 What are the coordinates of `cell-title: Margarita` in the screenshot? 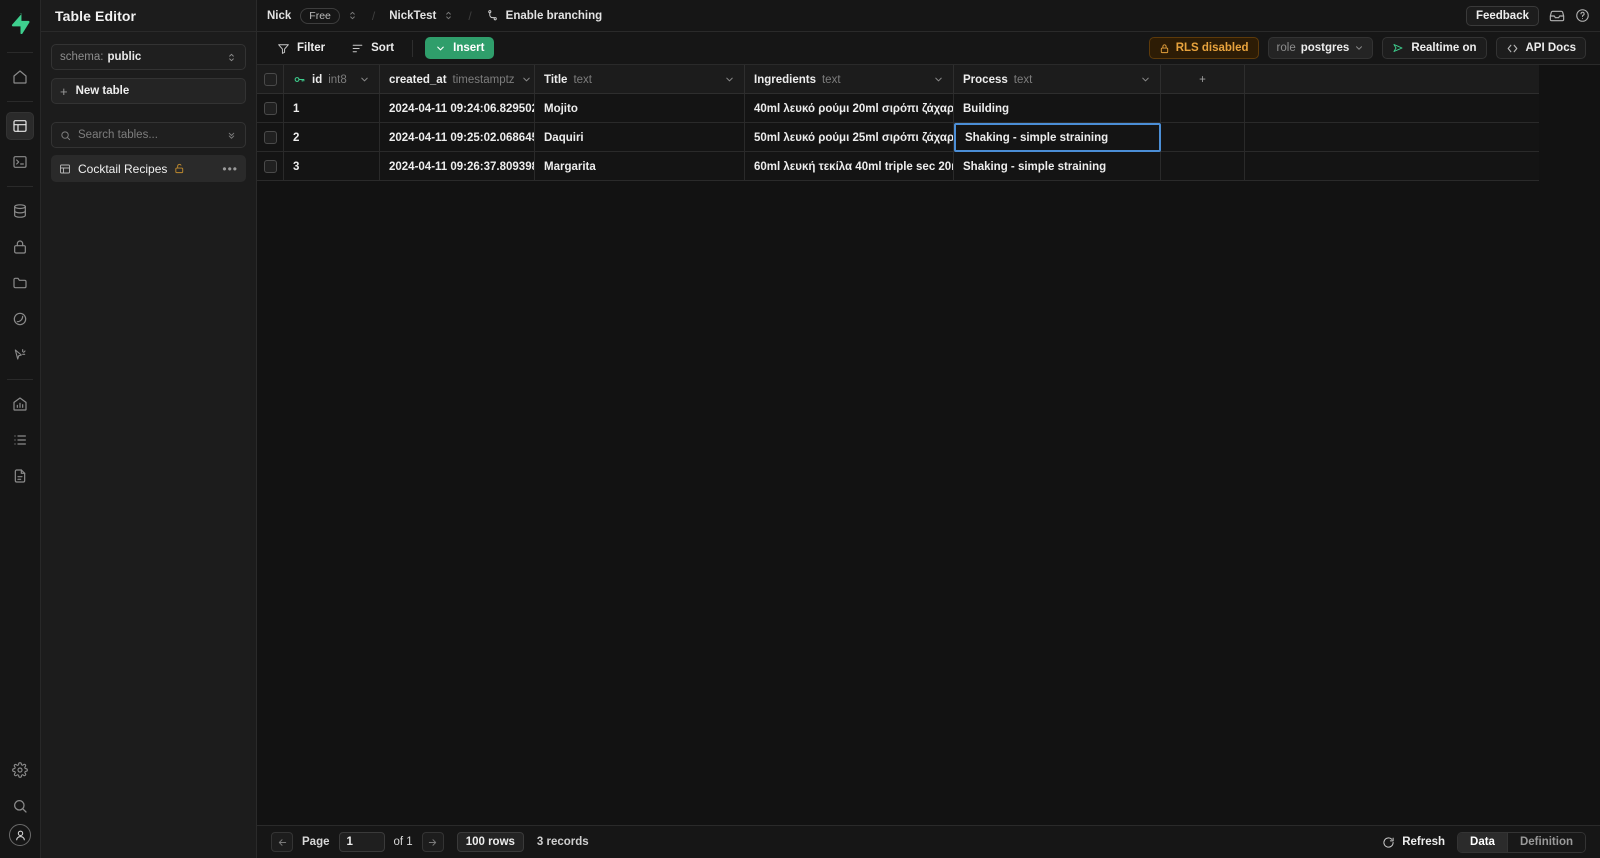 It's located at (640, 166).